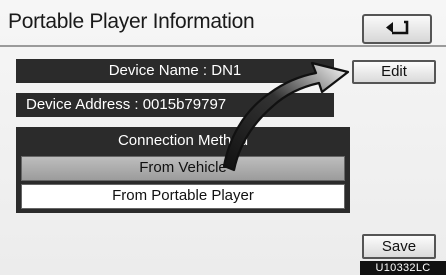 The width and height of the screenshot is (446, 275). I want to click on option-from-vehicle: From Vehicle, so click(183, 168).